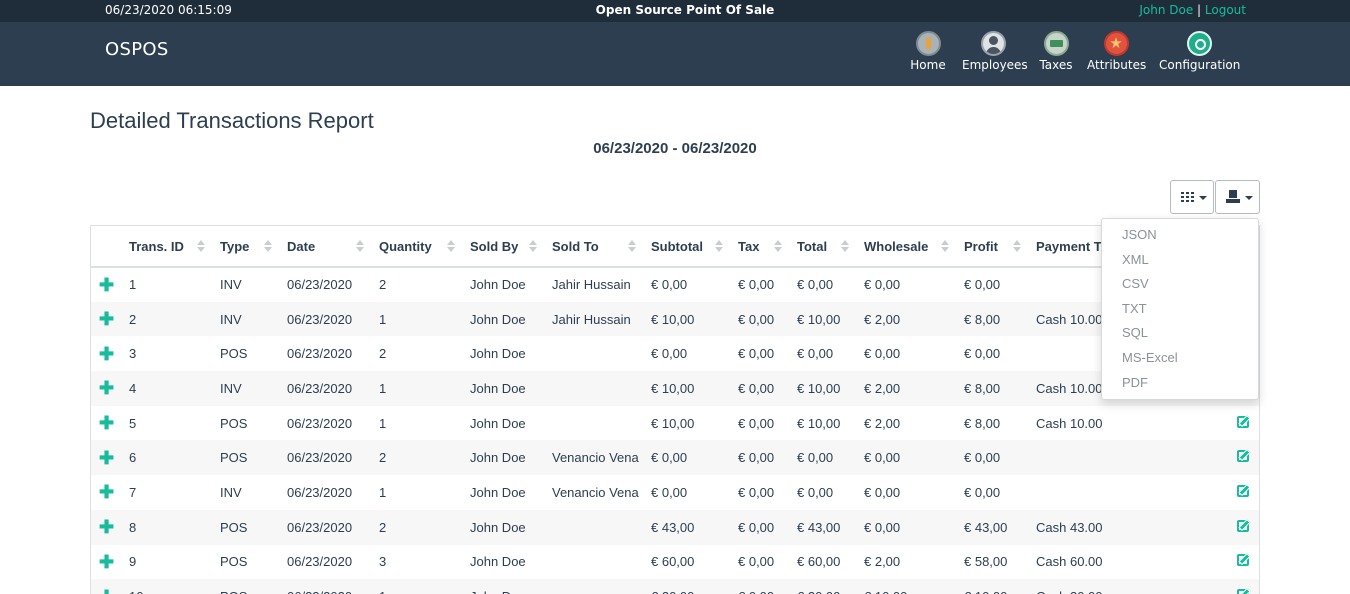  Describe the element at coordinates (1192, 197) in the screenshot. I see `columns-toggle-button` at that location.